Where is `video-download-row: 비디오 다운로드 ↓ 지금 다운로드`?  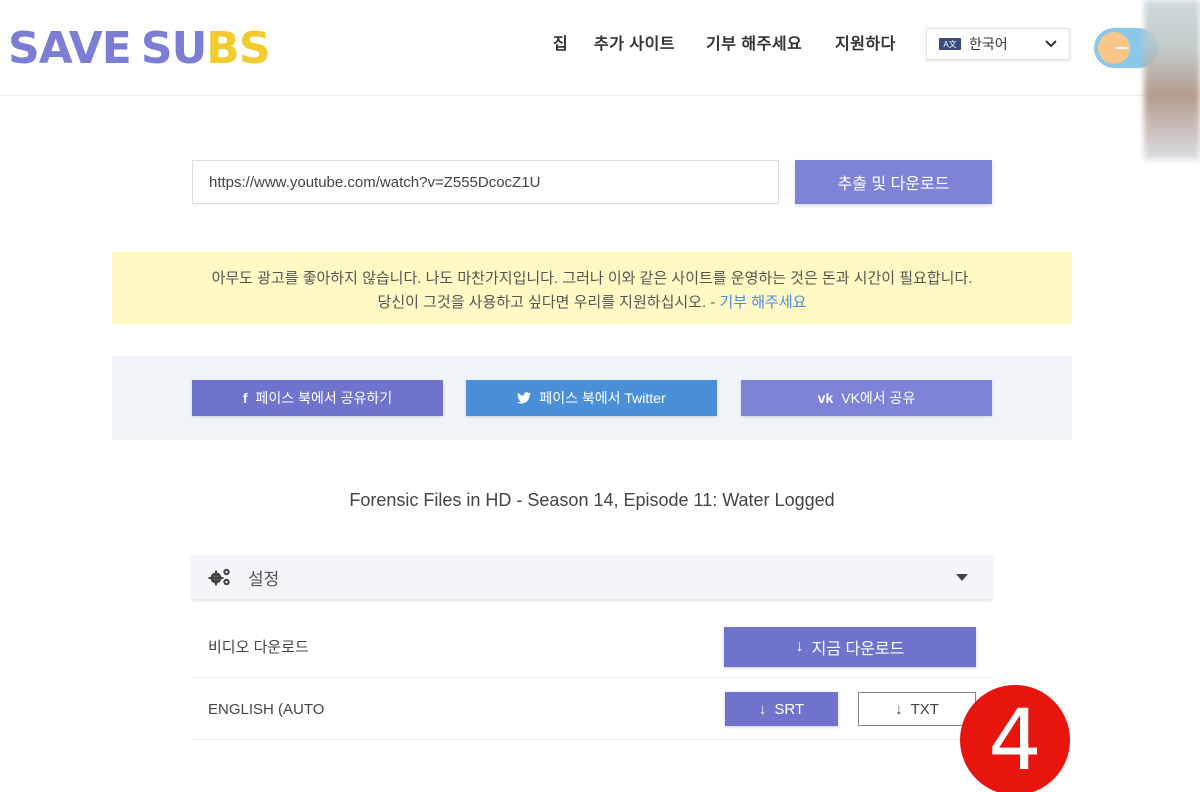 video-download-row: 비디오 다운로드 ↓ 지금 다운로드 is located at coordinates (592, 648).